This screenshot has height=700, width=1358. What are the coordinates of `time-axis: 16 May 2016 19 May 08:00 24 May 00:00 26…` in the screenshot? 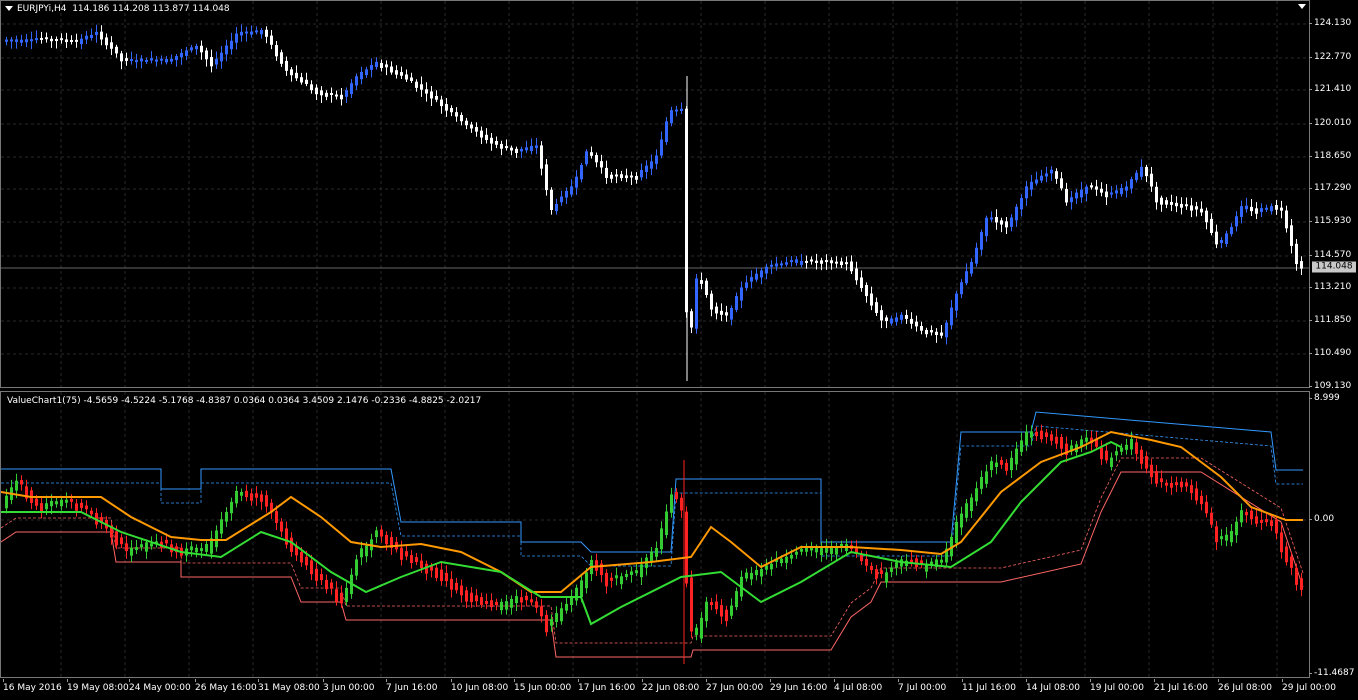 It's located at (668, 689).